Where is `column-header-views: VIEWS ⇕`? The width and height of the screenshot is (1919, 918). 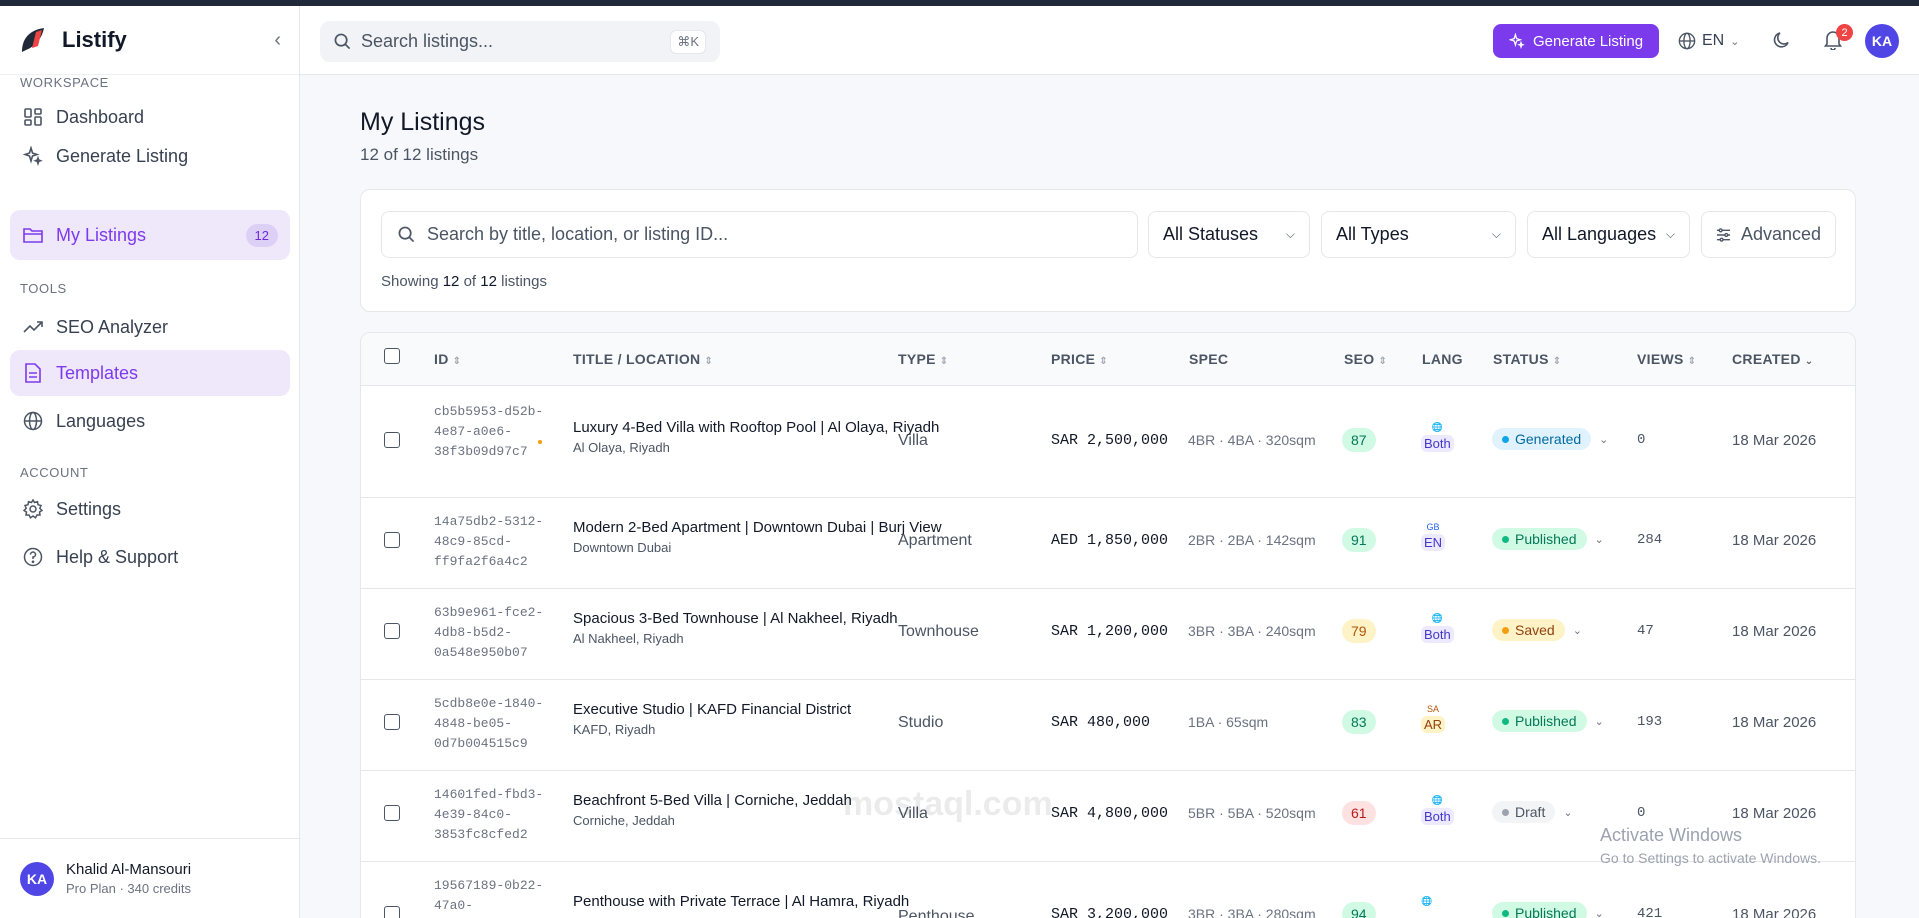
column-header-views: VIEWS ⇕ is located at coordinates (1666, 359).